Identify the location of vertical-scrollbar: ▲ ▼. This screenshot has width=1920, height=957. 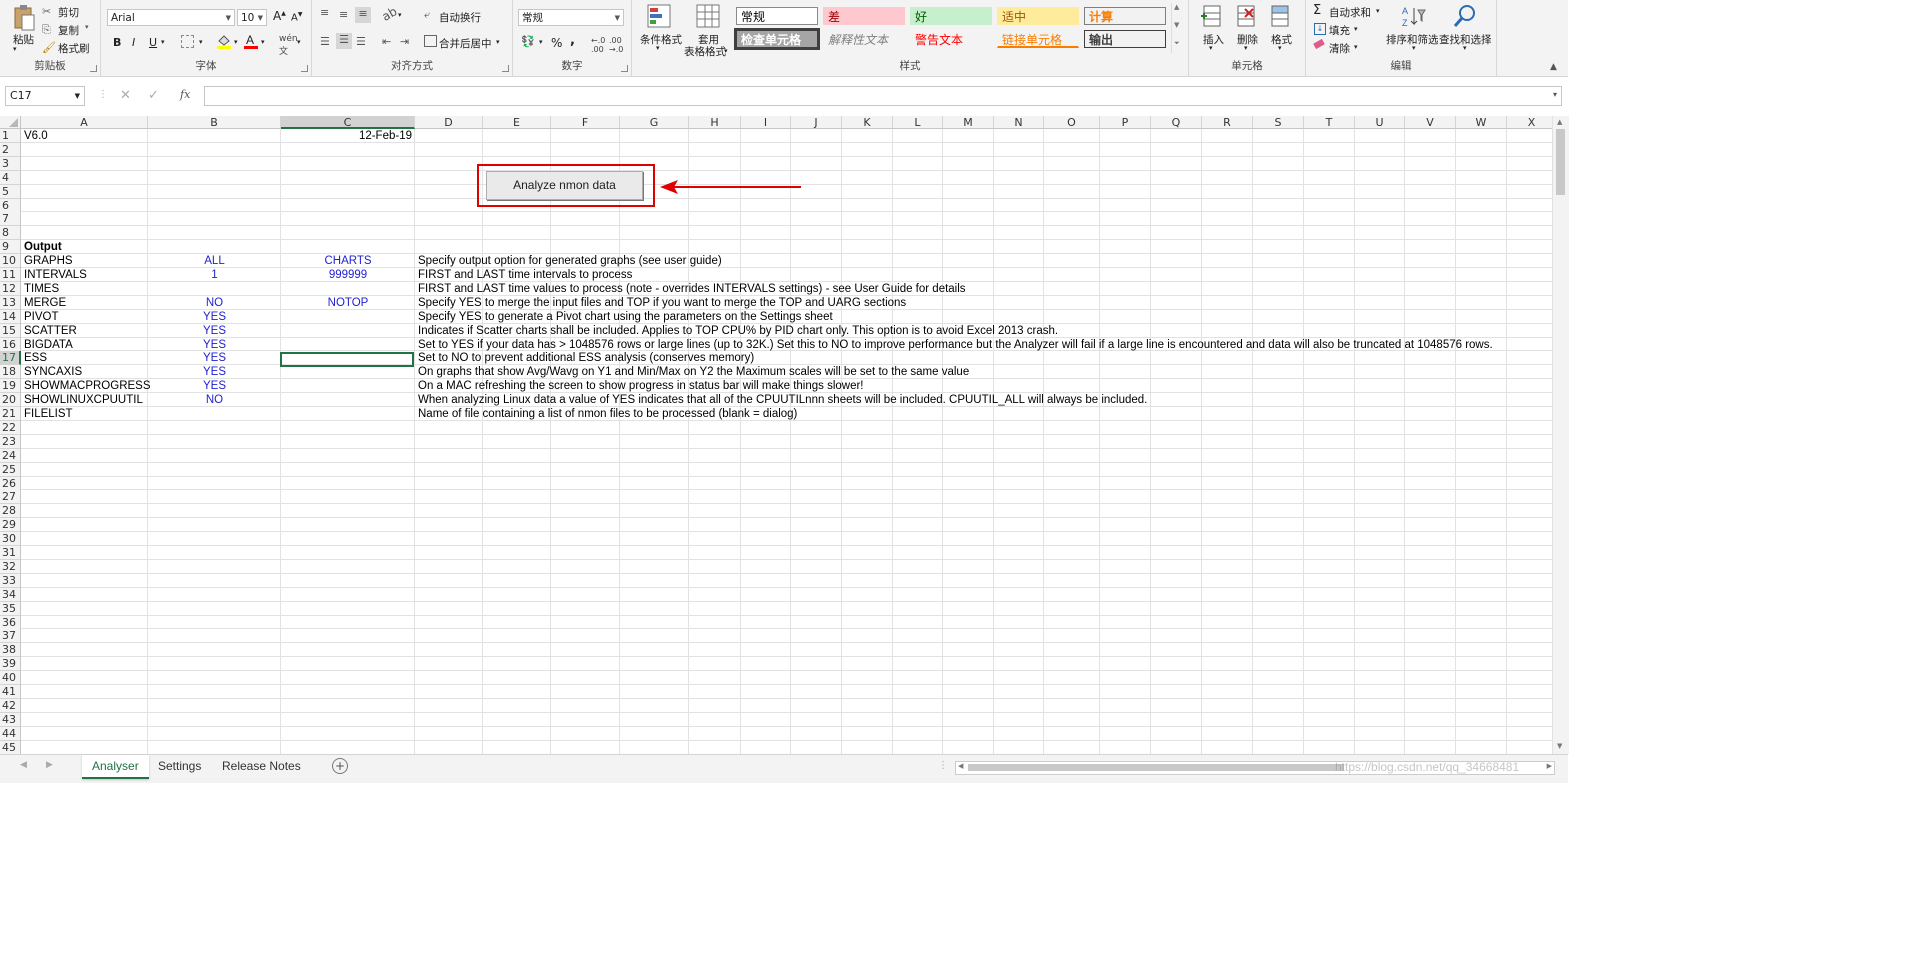
(1560, 435).